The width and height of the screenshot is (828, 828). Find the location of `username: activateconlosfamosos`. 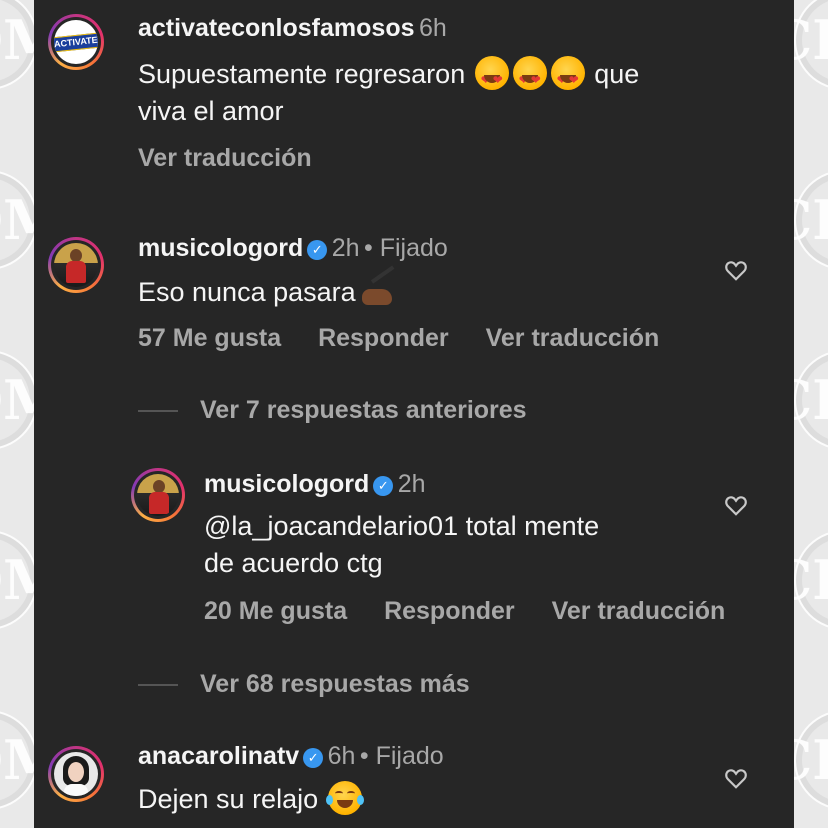

username: activateconlosfamosos is located at coordinates (276, 28).